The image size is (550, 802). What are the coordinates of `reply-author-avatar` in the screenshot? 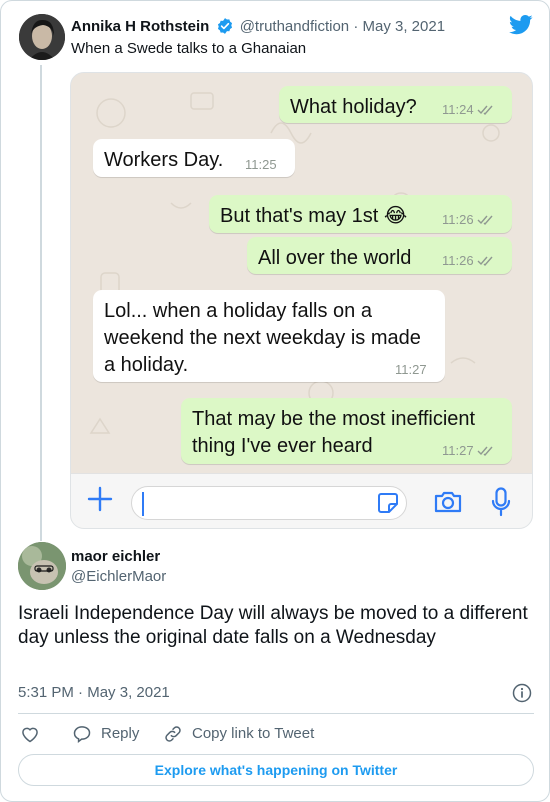 It's located at (42, 566).